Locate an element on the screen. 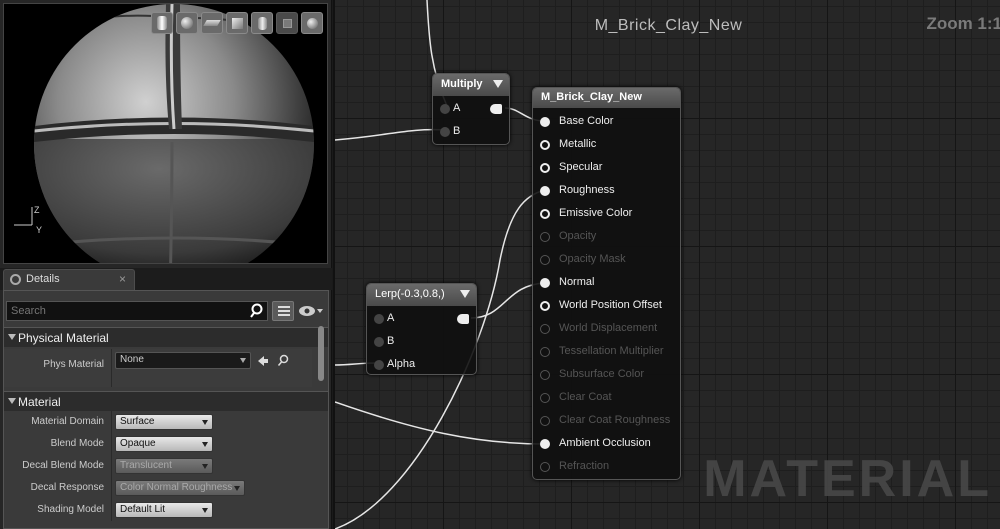 This screenshot has width=1000, height=529. prop-label: Decal Response is located at coordinates (67, 487).